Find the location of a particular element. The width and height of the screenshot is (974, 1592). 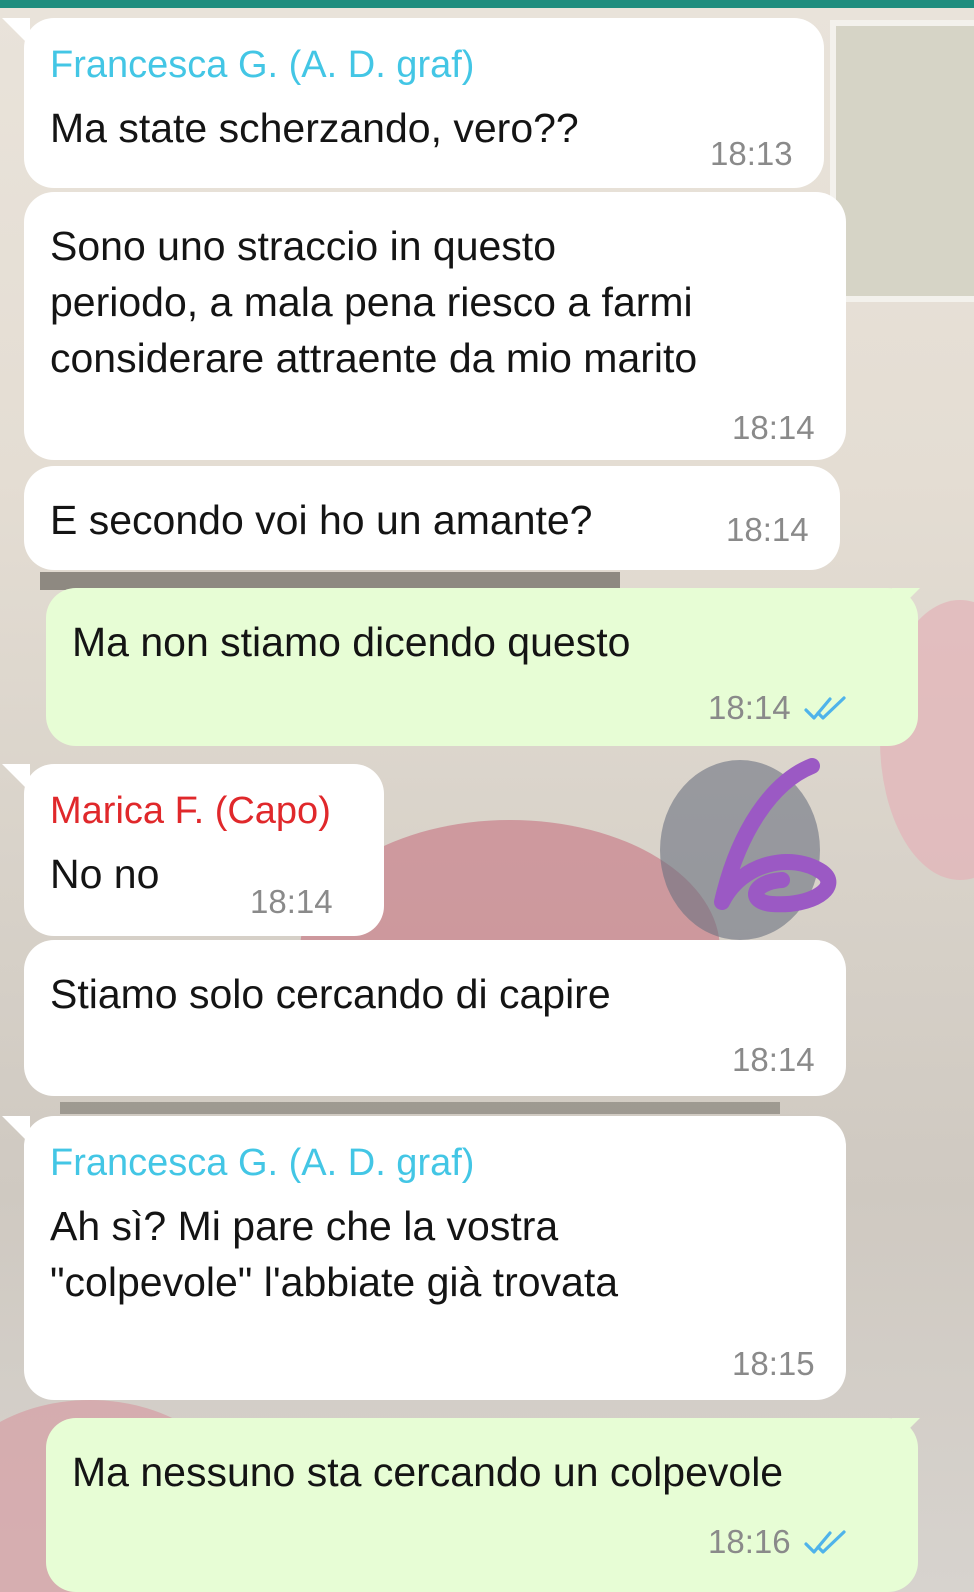

handwritten-scribble is located at coordinates (775, 835).